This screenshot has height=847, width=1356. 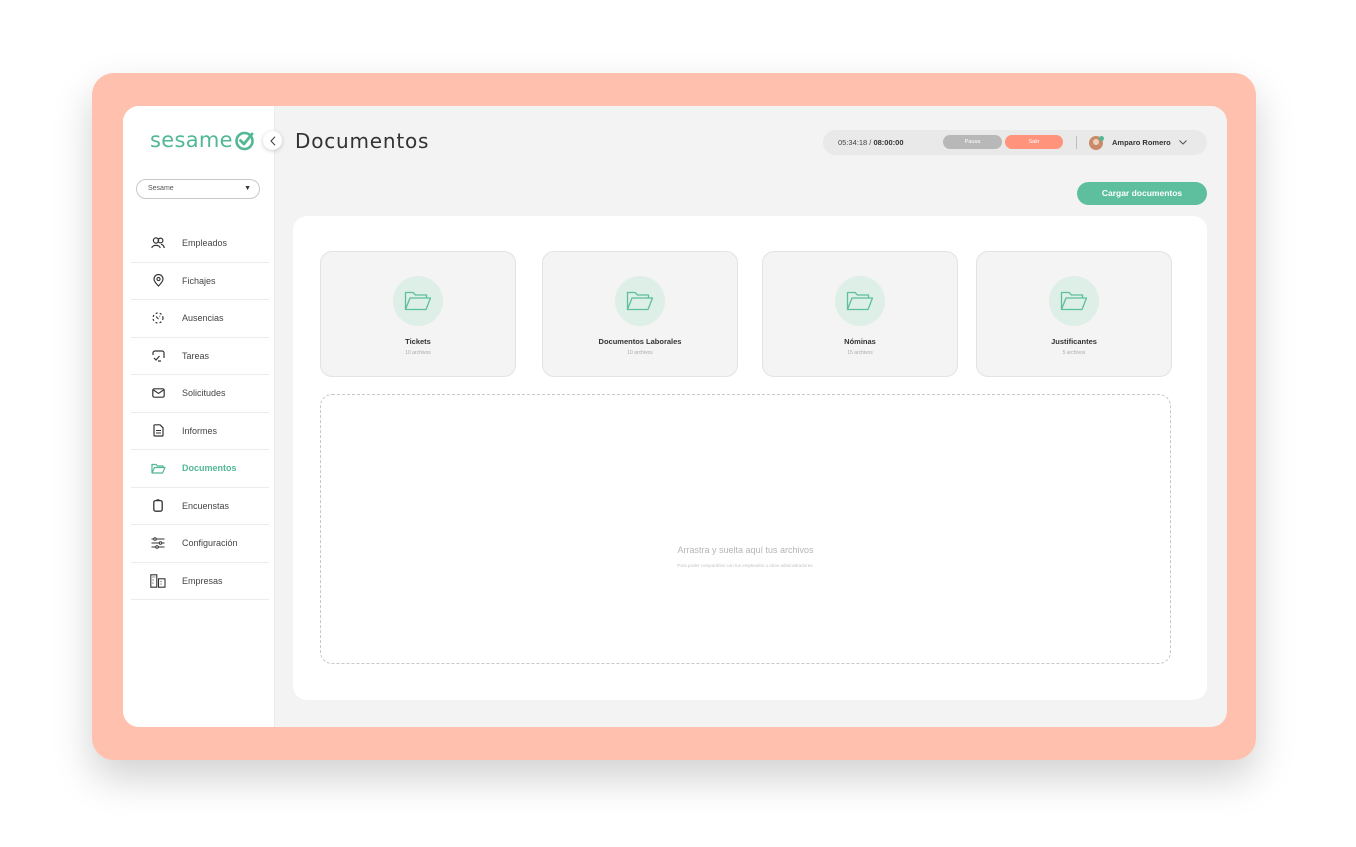 I want to click on folder-card-documentos-laborales: Documentos Laborales 10 archivos, so click(x=640, y=314).